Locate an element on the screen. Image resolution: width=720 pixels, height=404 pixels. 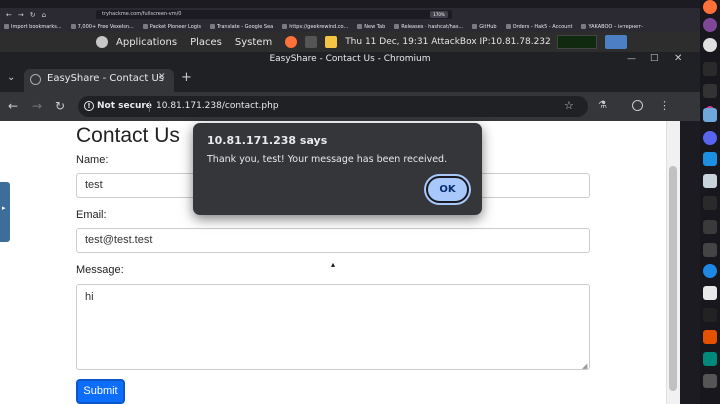
bookmark-item: New Tab is located at coordinates (371, 27).